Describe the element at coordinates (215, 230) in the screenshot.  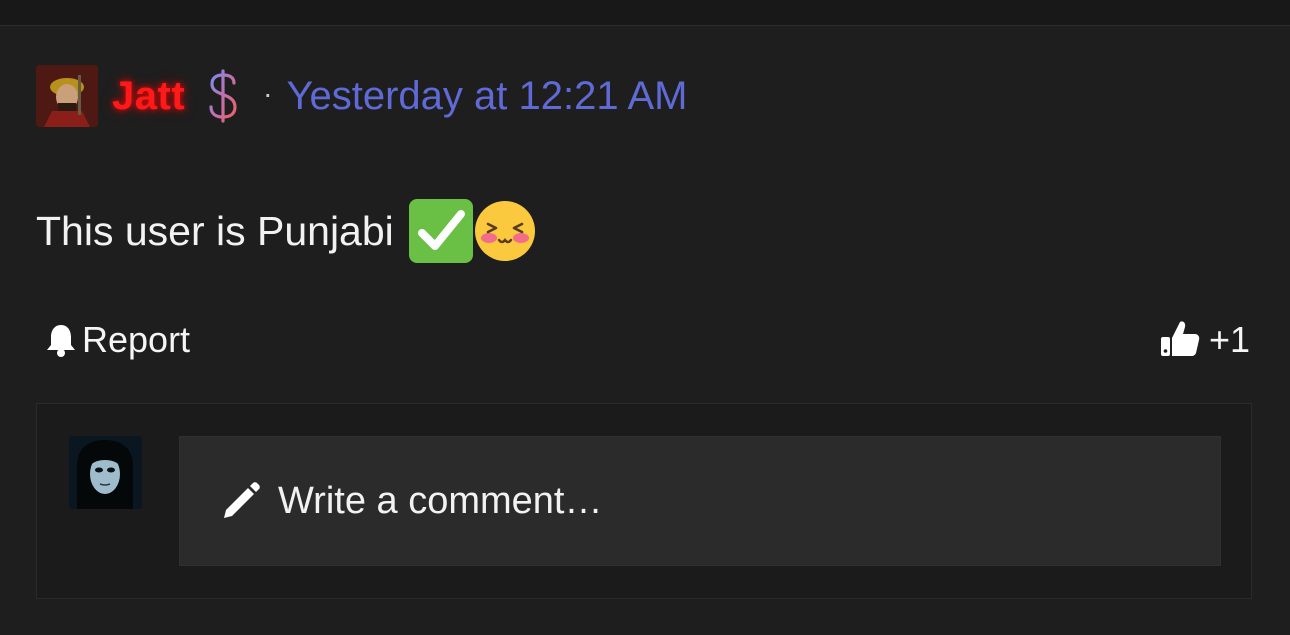
I see `post-text: This user is Punjabi` at that location.